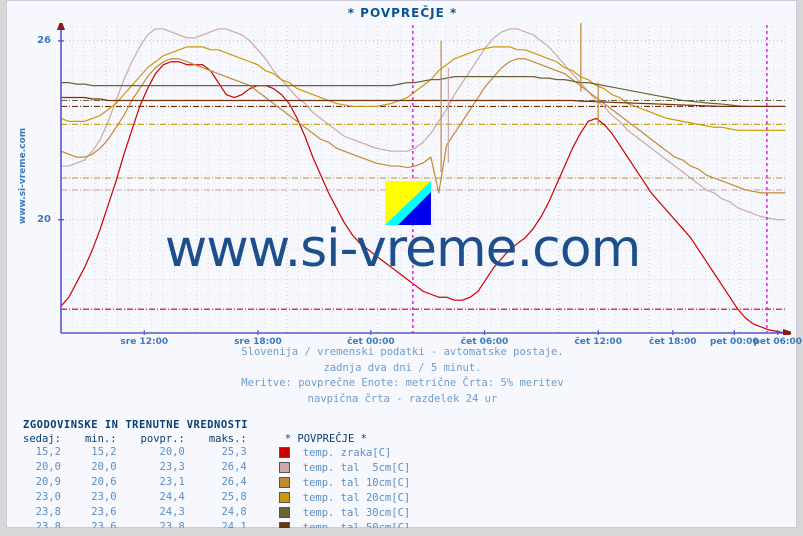 This screenshot has width=803, height=536. What do you see at coordinates (227, 439) in the screenshot?
I see `col-header-maks: maks.:` at bounding box center [227, 439].